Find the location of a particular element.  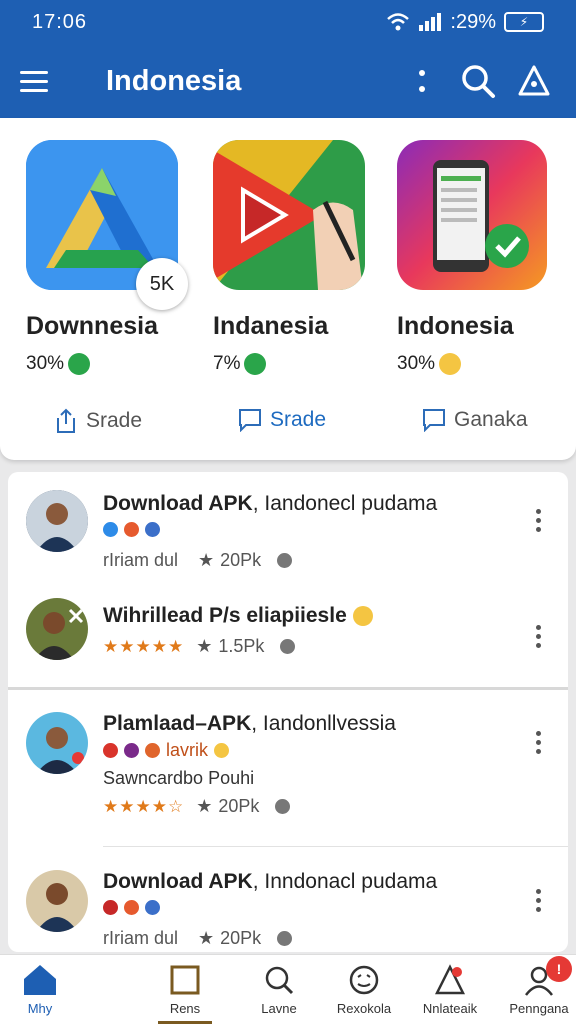

nav-rexokola: Rexokola is located at coordinates (364, 989).